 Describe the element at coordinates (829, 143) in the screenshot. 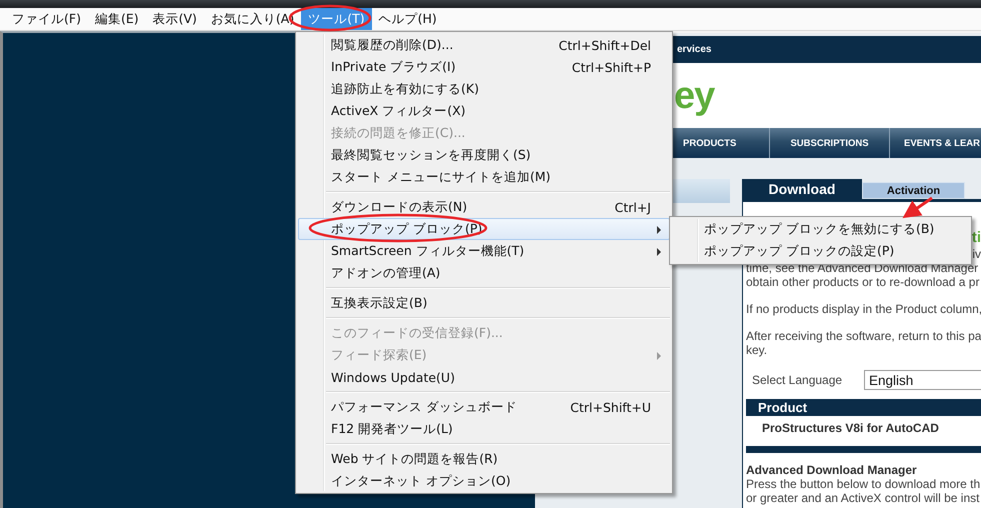

I see `nav-item: SUBSCRIPTIONS` at that location.